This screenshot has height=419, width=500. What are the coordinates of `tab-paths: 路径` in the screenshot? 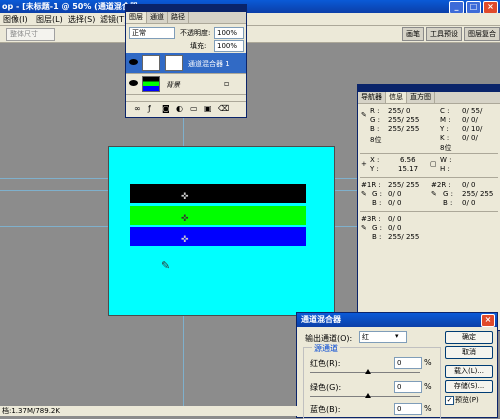 It's located at (178, 17).